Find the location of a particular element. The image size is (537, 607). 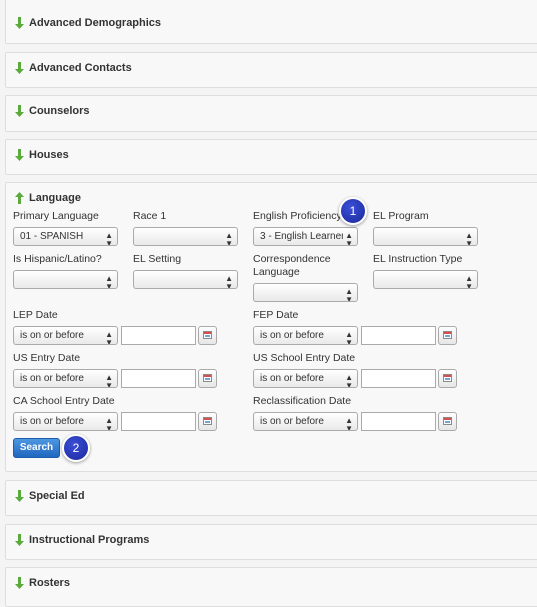

us-entry-date-operator-value: is on or before is located at coordinates (52, 378).